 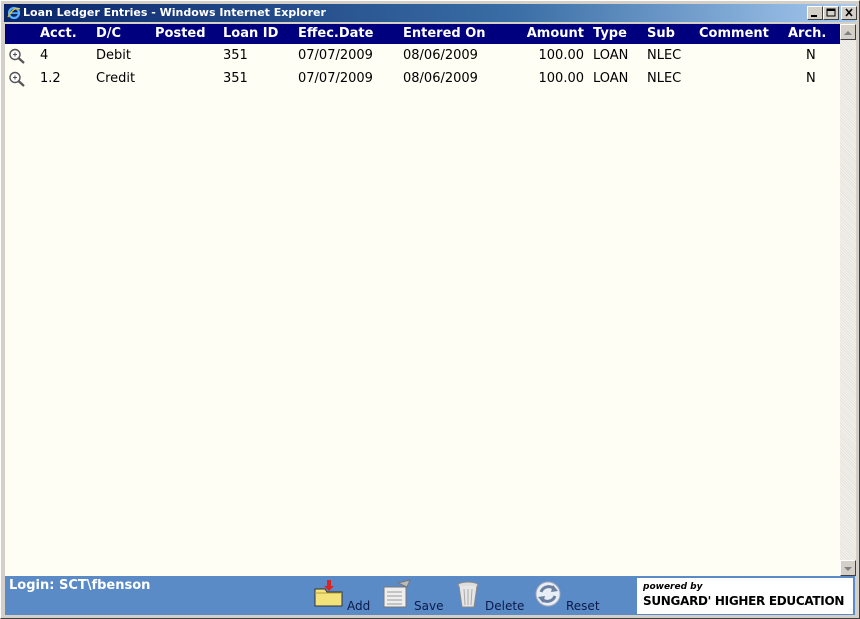 What do you see at coordinates (815, 13) in the screenshot?
I see `minimize-button` at bounding box center [815, 13].